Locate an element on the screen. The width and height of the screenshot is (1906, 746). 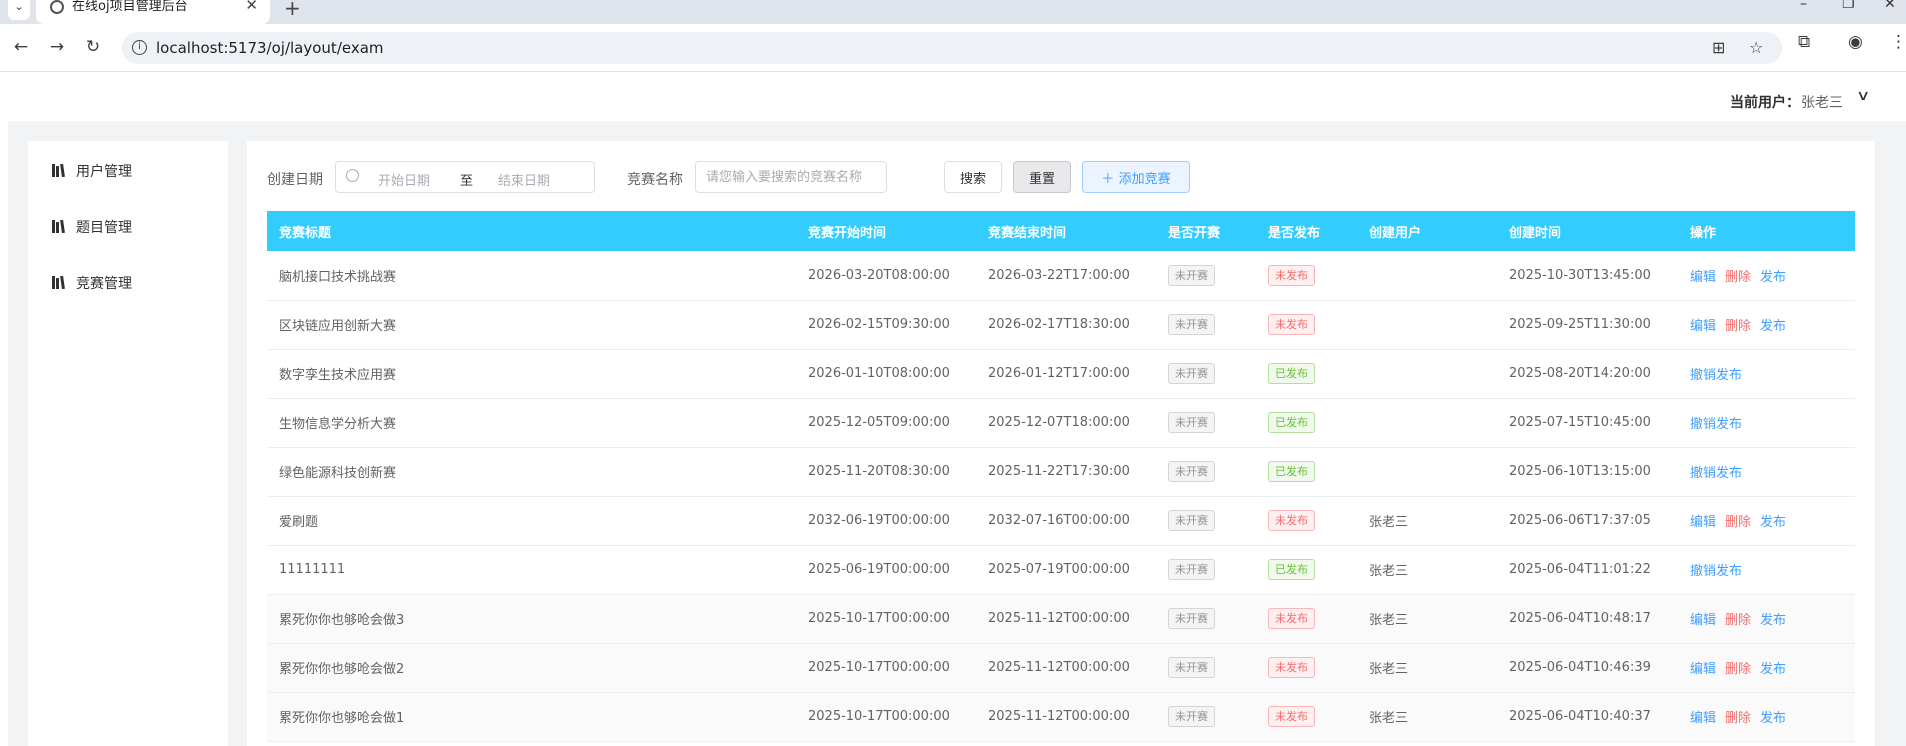
window-close-icon: ✕ is located at coordinates (1890, 6).